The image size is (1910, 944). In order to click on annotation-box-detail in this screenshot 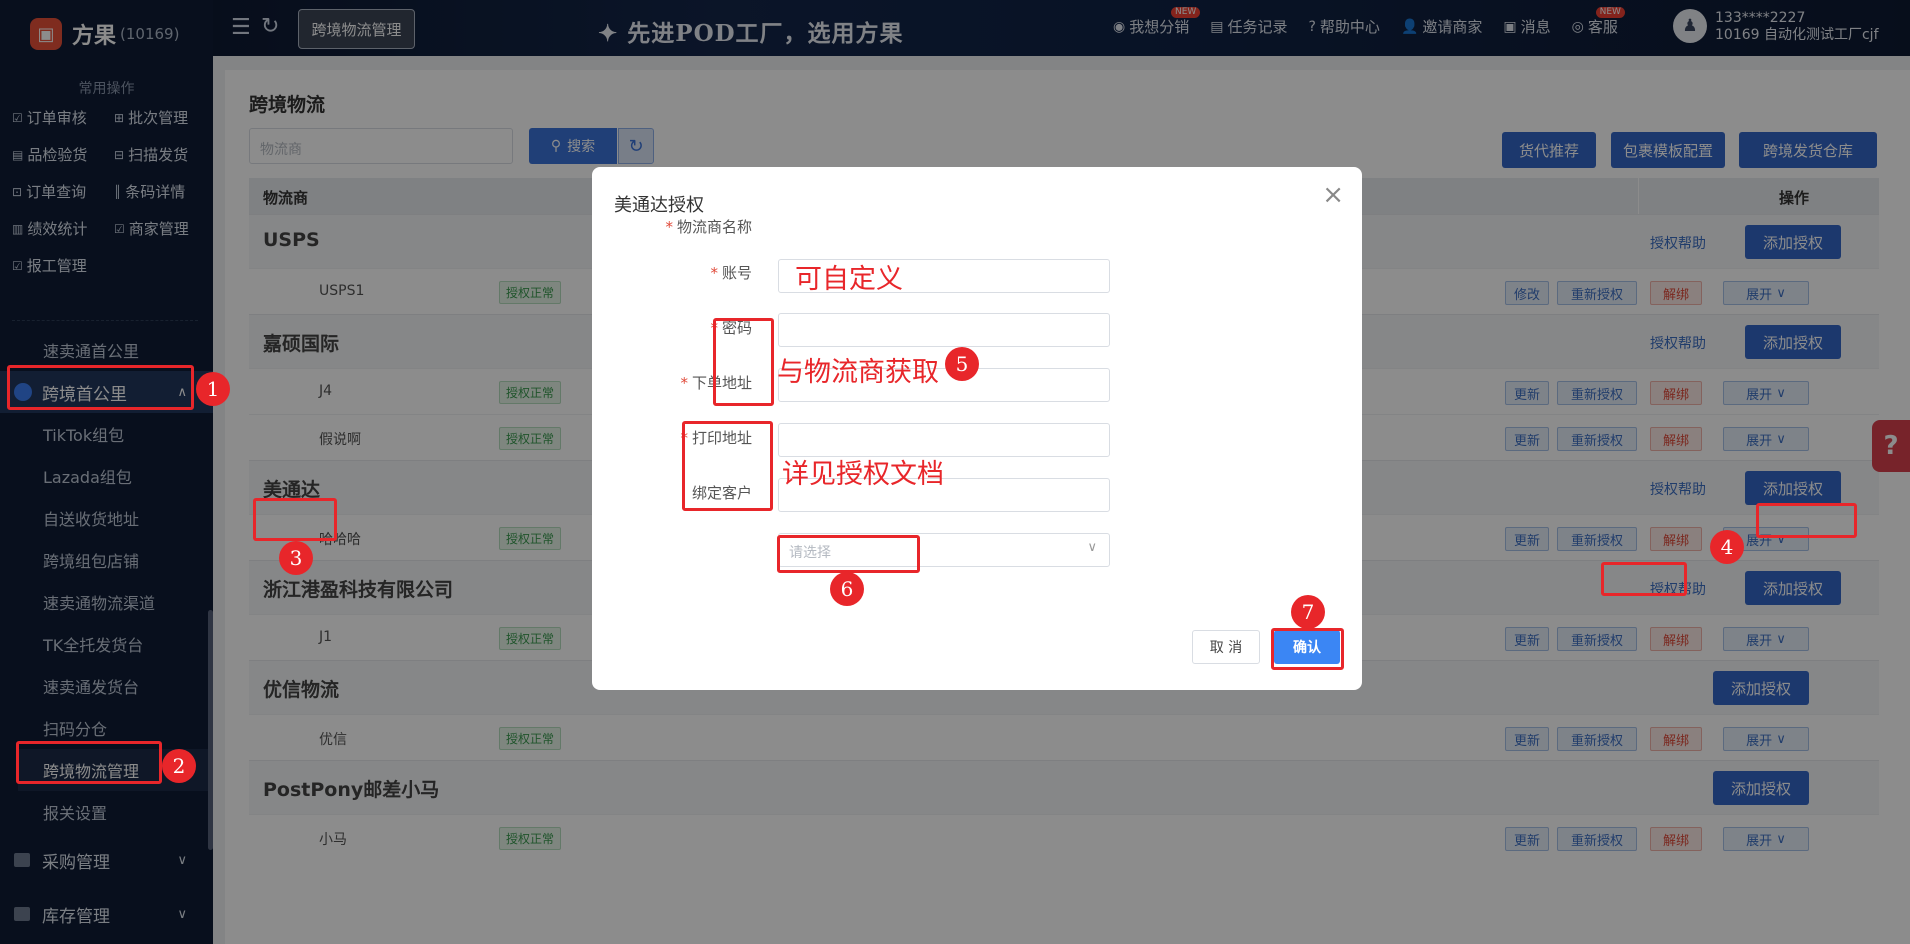, I will do `click(727, 466)`.